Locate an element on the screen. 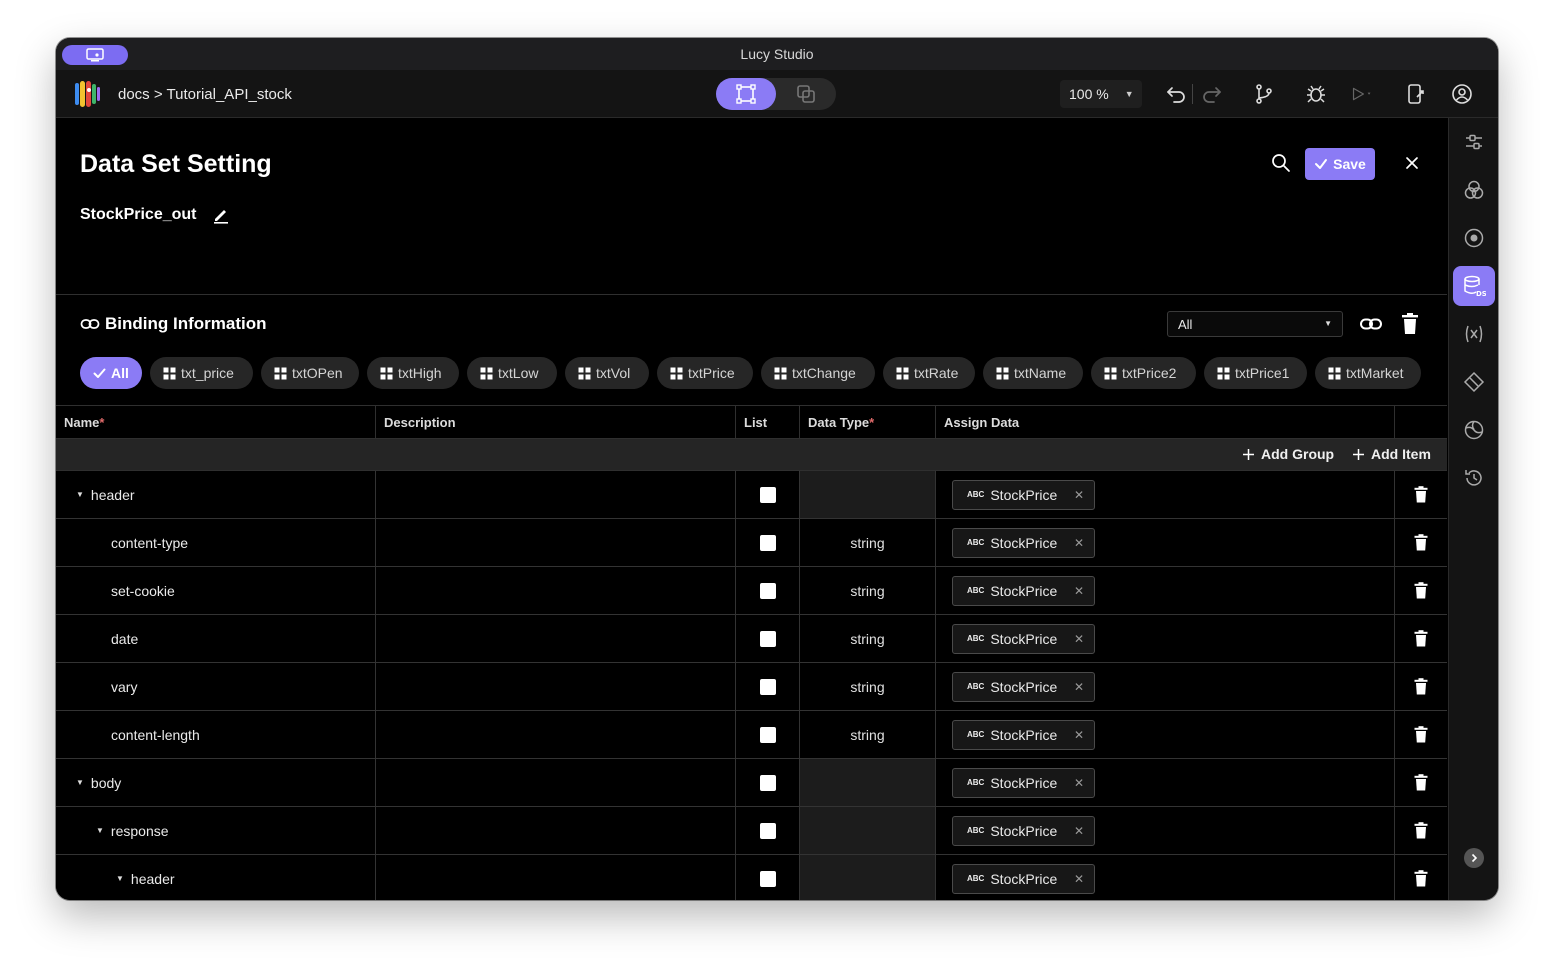 This screenshot has height=974, width=1554. binding-chip: txtPrice2 is located at coordinates (1143, 373).